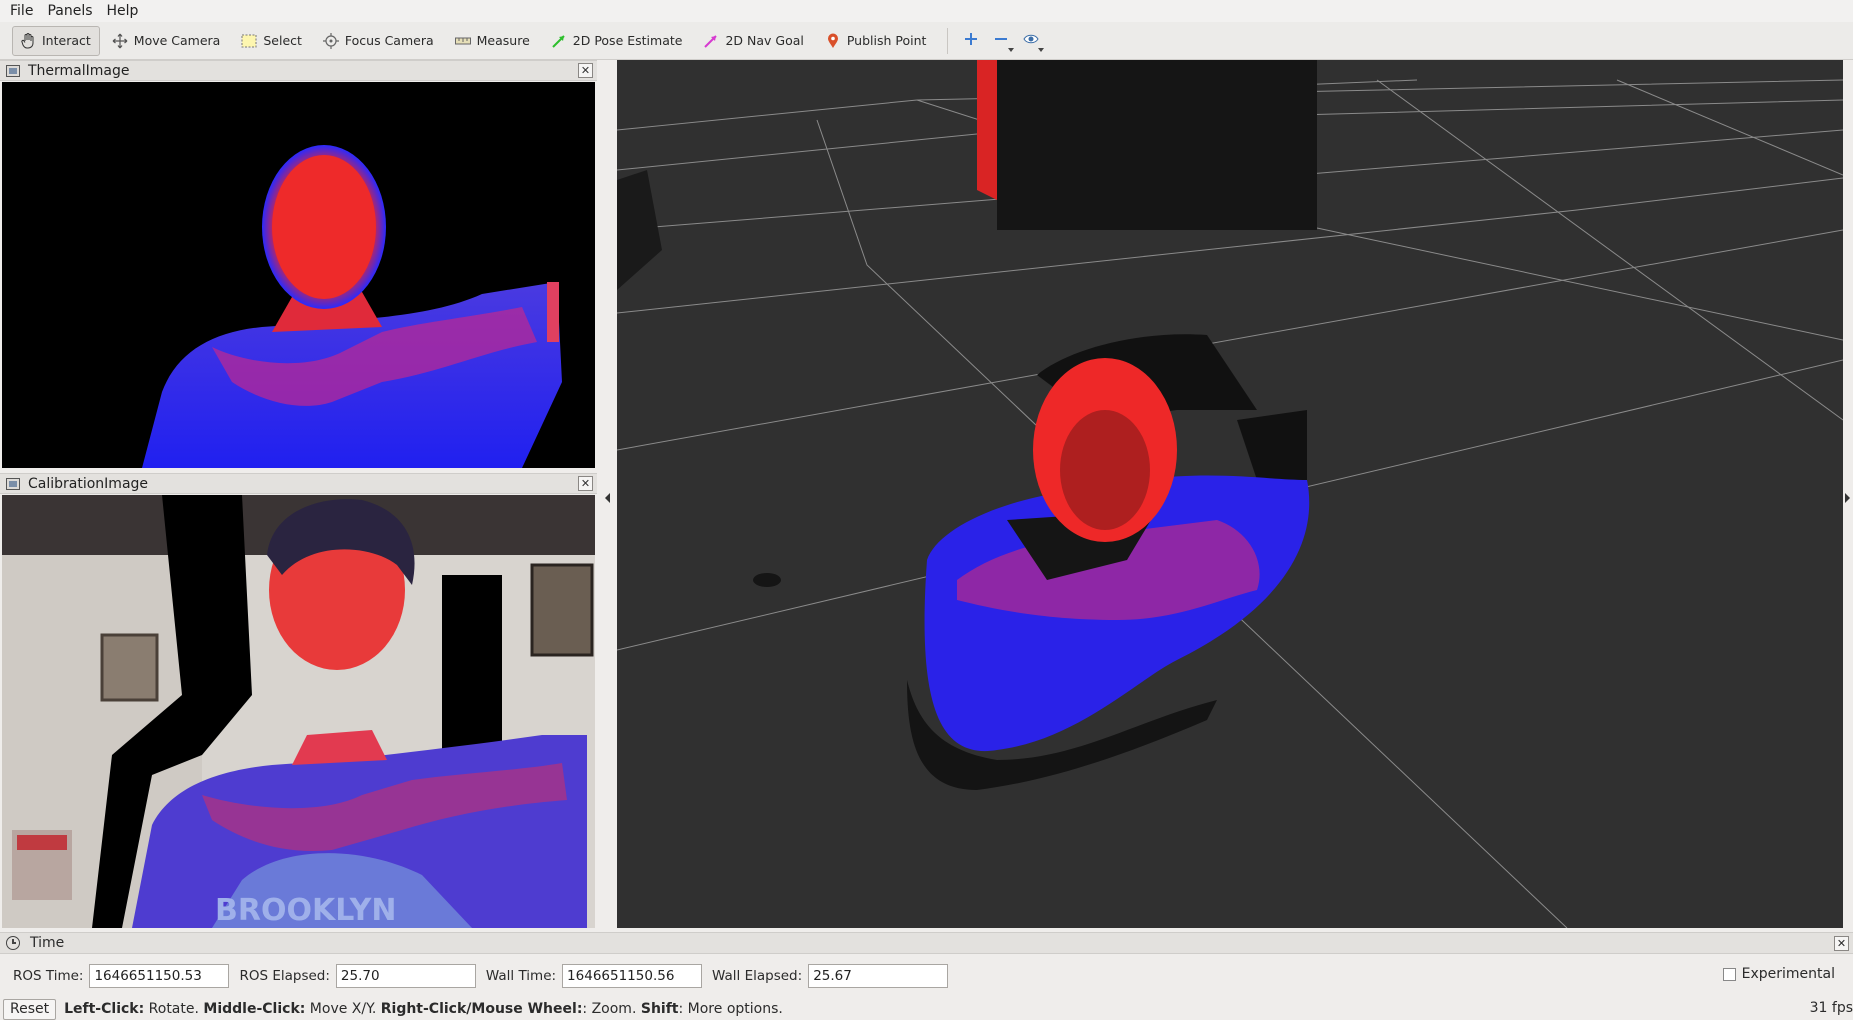  What do you see at coordinates (1788, 974) in the screenshot?
I see `experimental-label: Experimental` at bounding box center [1788, 974].